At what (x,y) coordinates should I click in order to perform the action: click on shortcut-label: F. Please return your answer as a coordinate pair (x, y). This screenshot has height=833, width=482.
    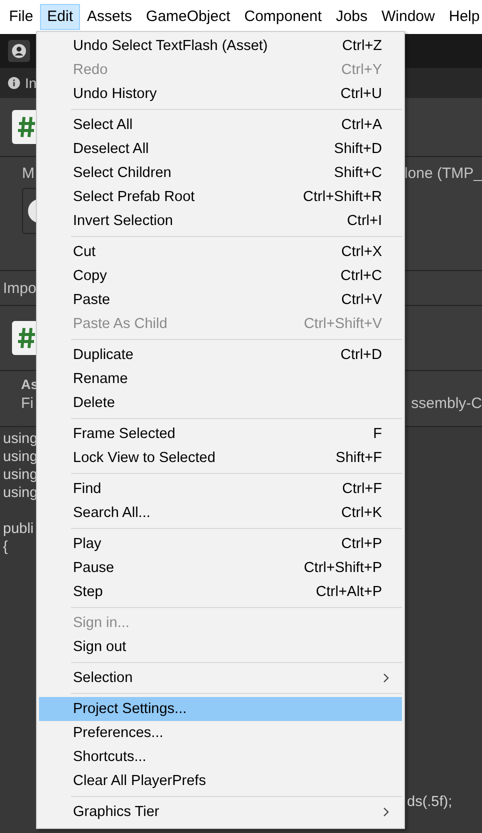
    Looking at the image, I should click on (377, 434).